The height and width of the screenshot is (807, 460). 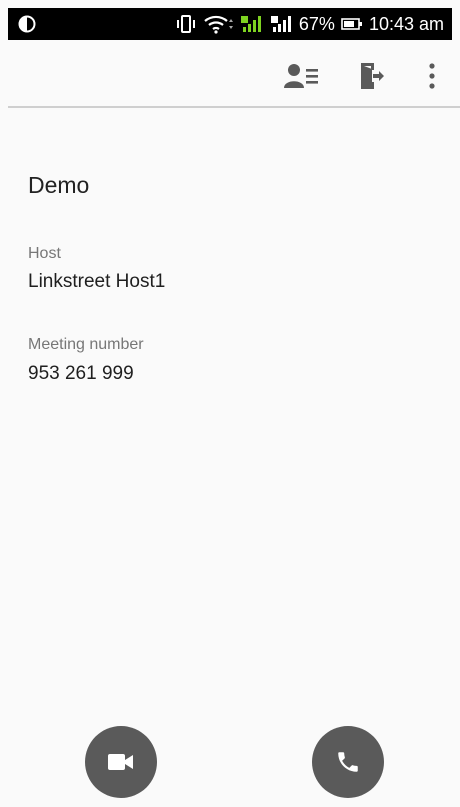 I want to click on toolbar-divider, so click(x=234, y=107).